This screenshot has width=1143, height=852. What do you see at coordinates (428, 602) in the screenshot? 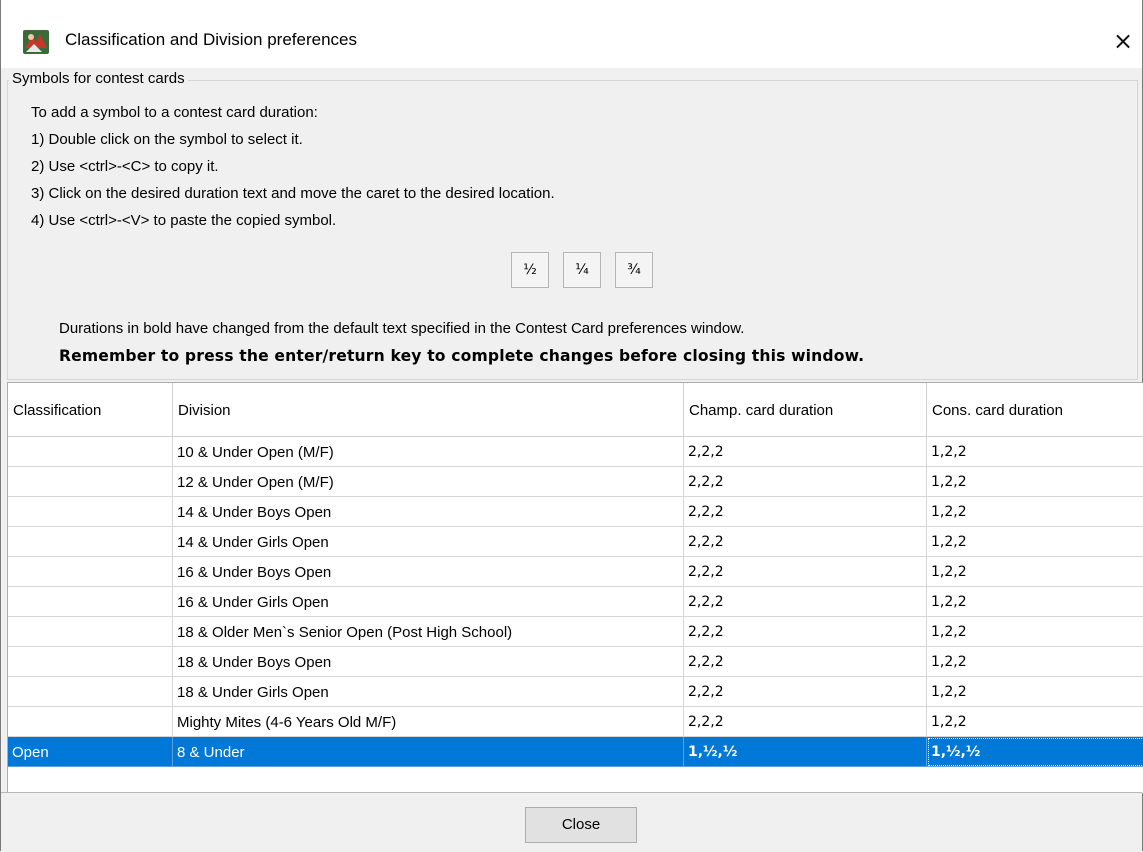
I see `cell-division: 16 & Under Girls Open` at bounding box center [428, 602].